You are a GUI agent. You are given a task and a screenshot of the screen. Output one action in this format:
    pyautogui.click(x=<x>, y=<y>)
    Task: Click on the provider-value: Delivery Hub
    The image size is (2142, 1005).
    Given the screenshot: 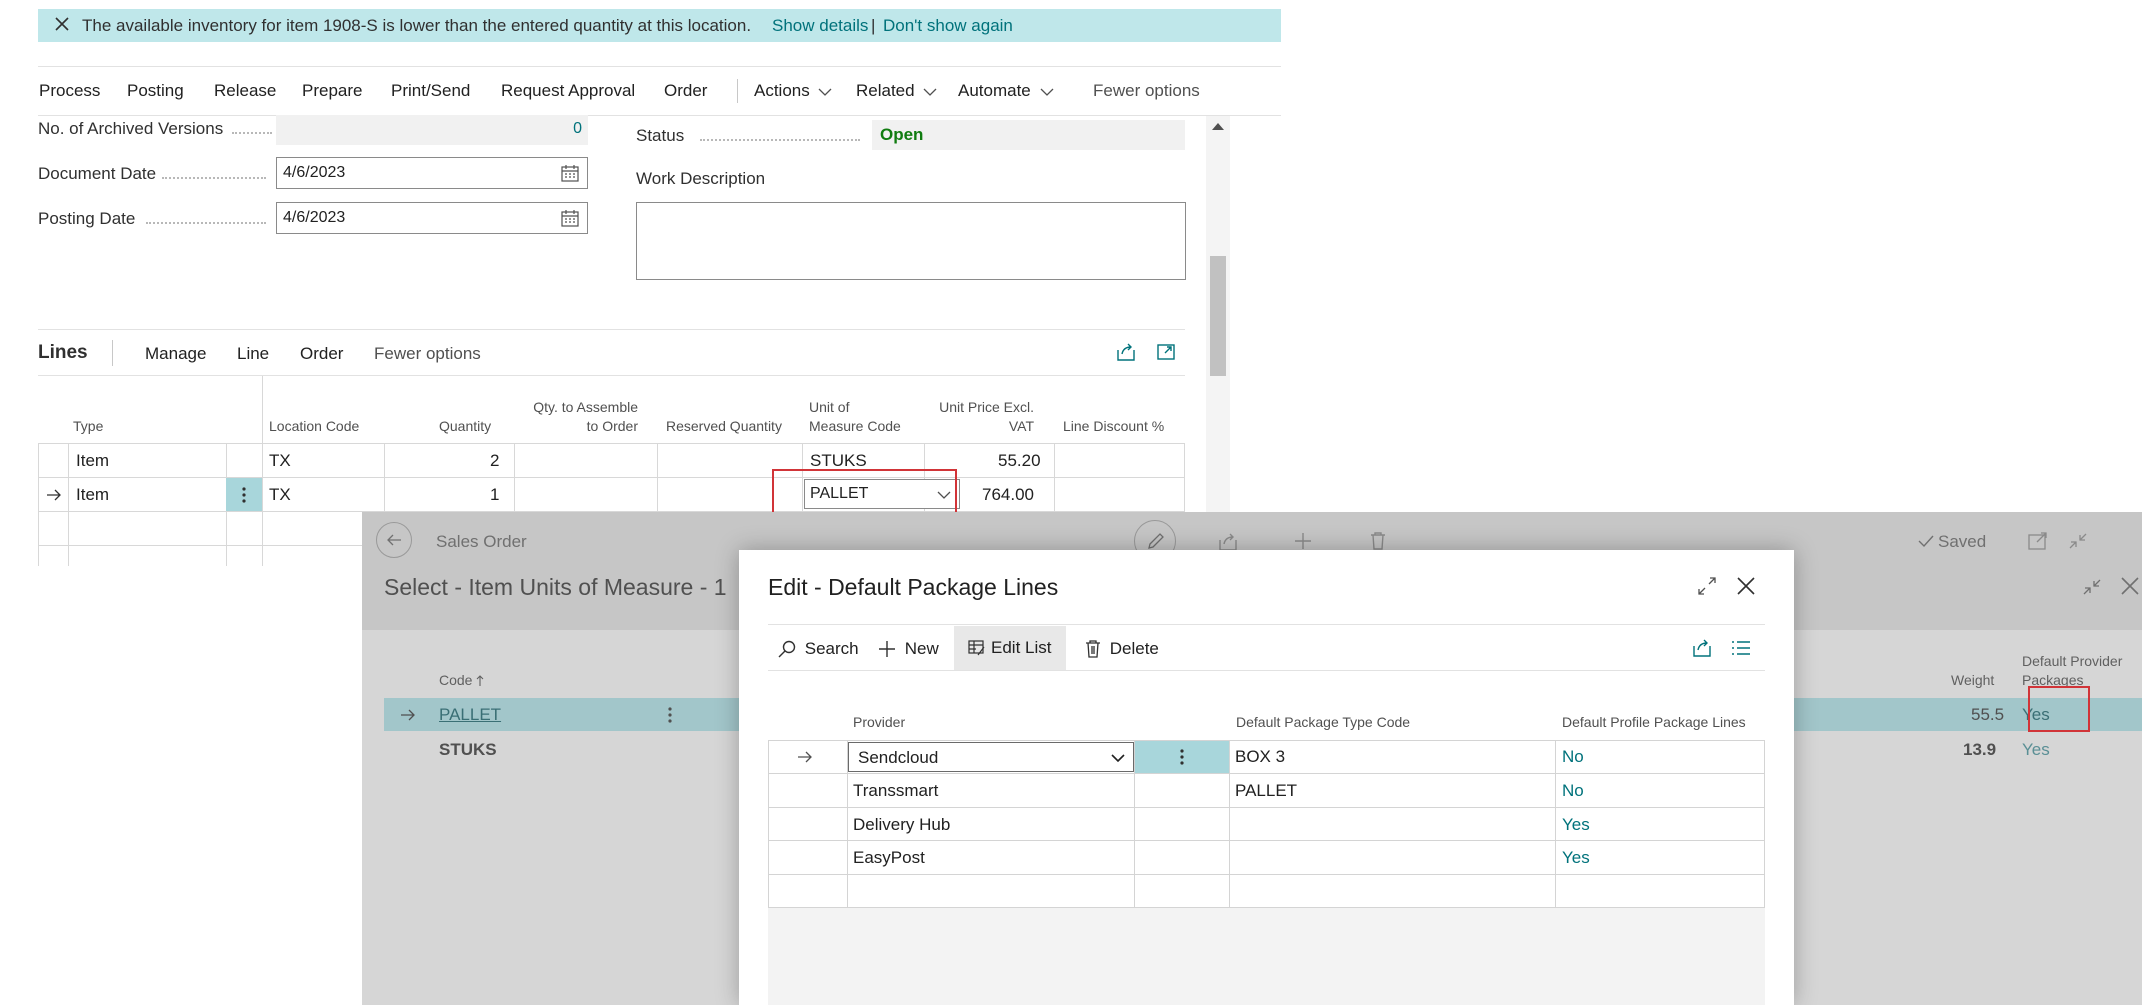 What is the action you would take?
    pyautogui.click(x=901, y=825)
    